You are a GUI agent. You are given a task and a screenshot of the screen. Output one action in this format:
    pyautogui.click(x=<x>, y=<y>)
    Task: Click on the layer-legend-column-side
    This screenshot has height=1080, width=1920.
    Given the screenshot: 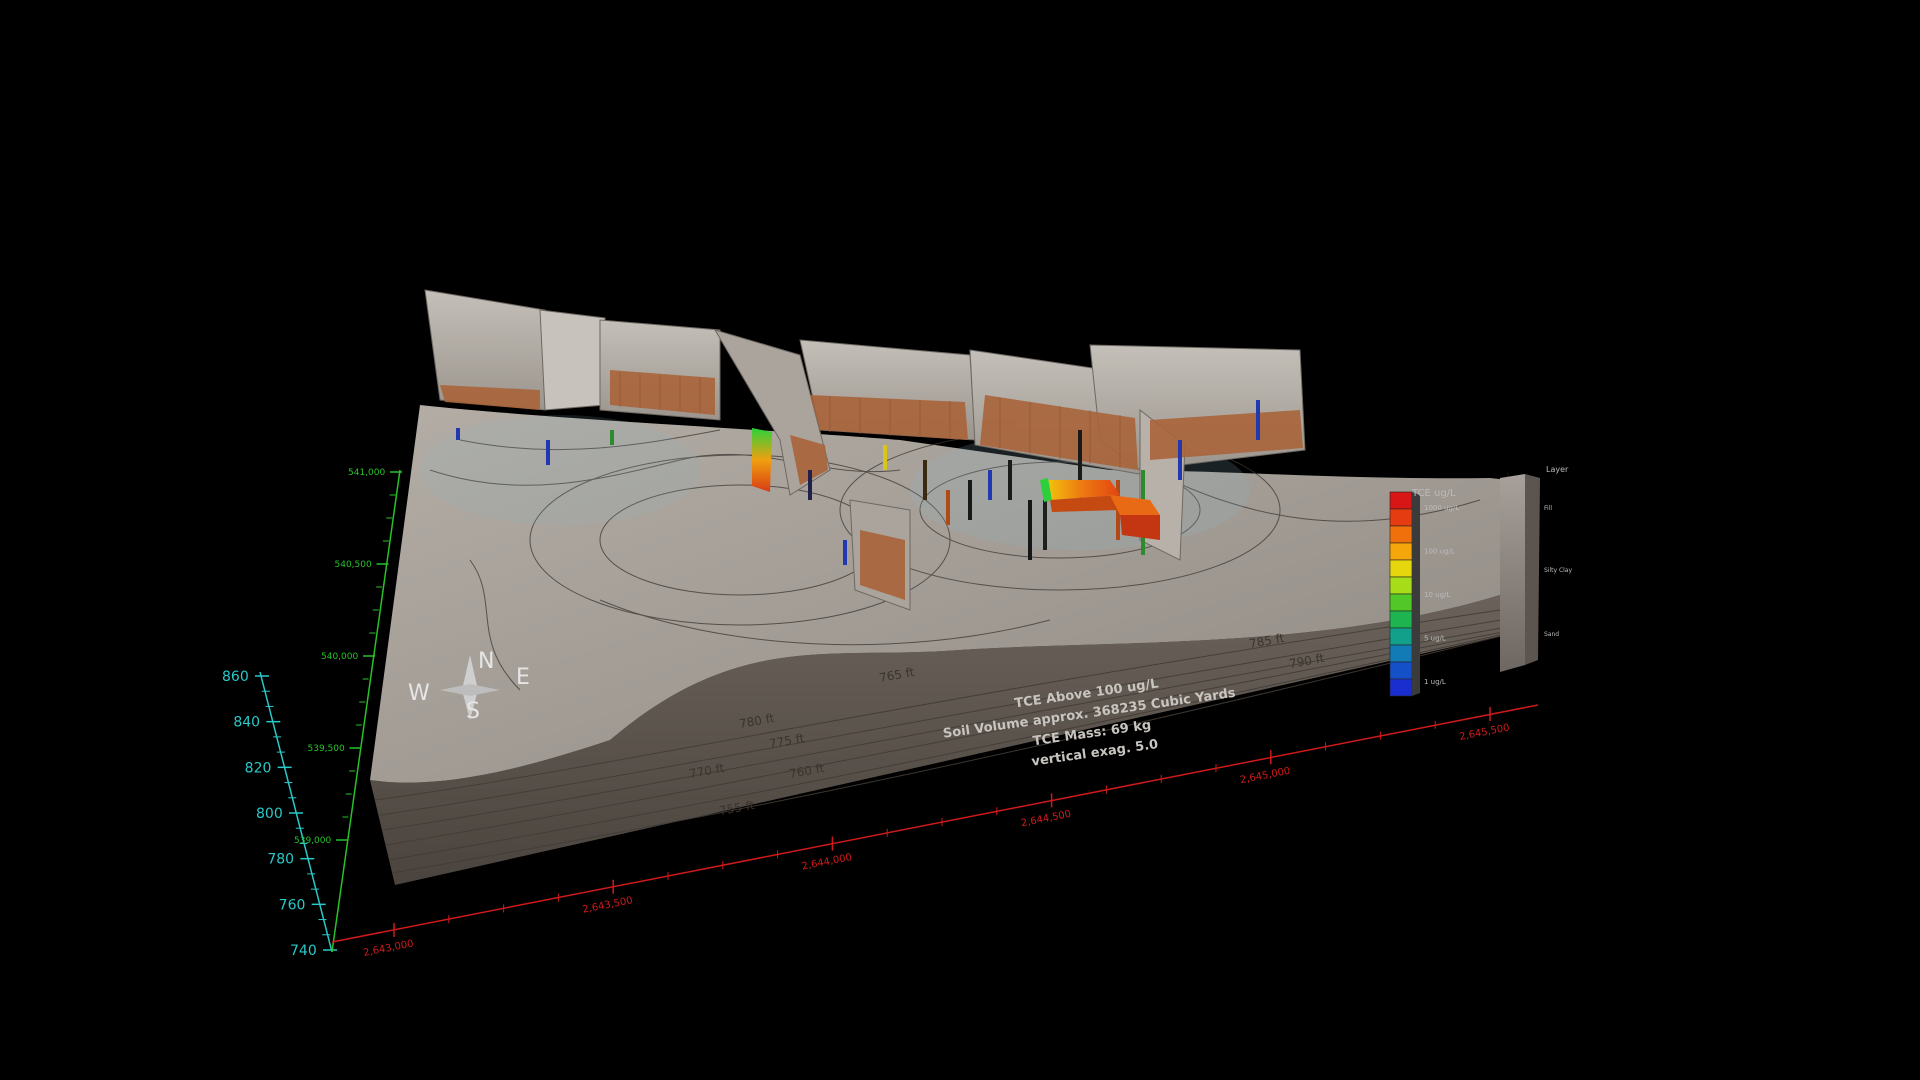 What is the action you would take?
    pyautogui.click(x=1532, y=569)
    